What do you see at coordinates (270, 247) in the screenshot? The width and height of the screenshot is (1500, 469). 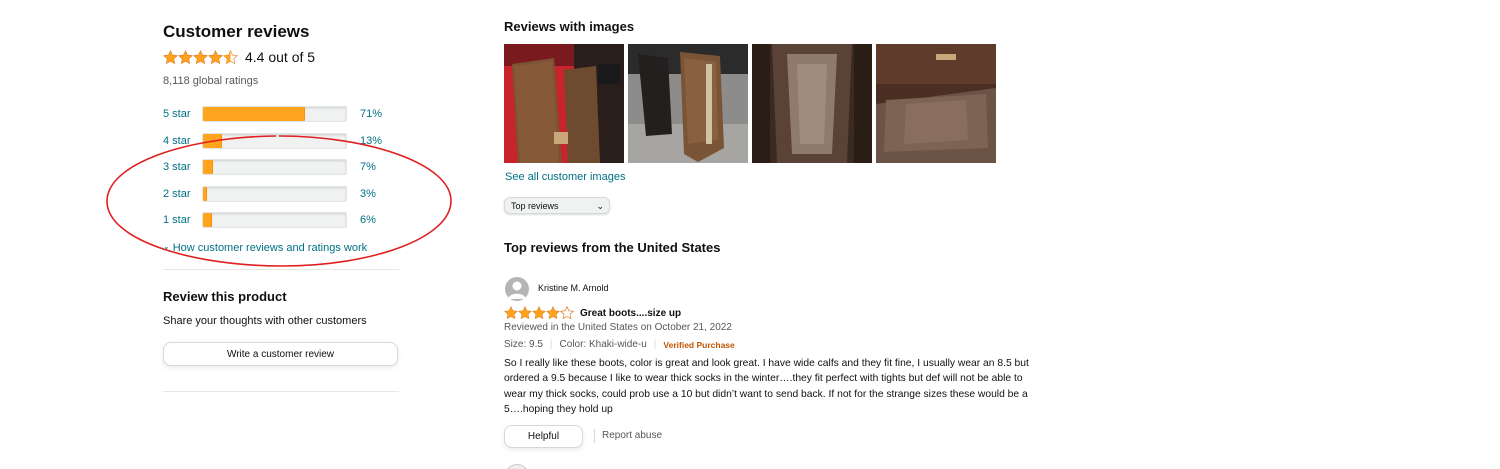 I see `how-reviews-work-label: How customer reviews and ratings work` at bounding box center [270, 247].